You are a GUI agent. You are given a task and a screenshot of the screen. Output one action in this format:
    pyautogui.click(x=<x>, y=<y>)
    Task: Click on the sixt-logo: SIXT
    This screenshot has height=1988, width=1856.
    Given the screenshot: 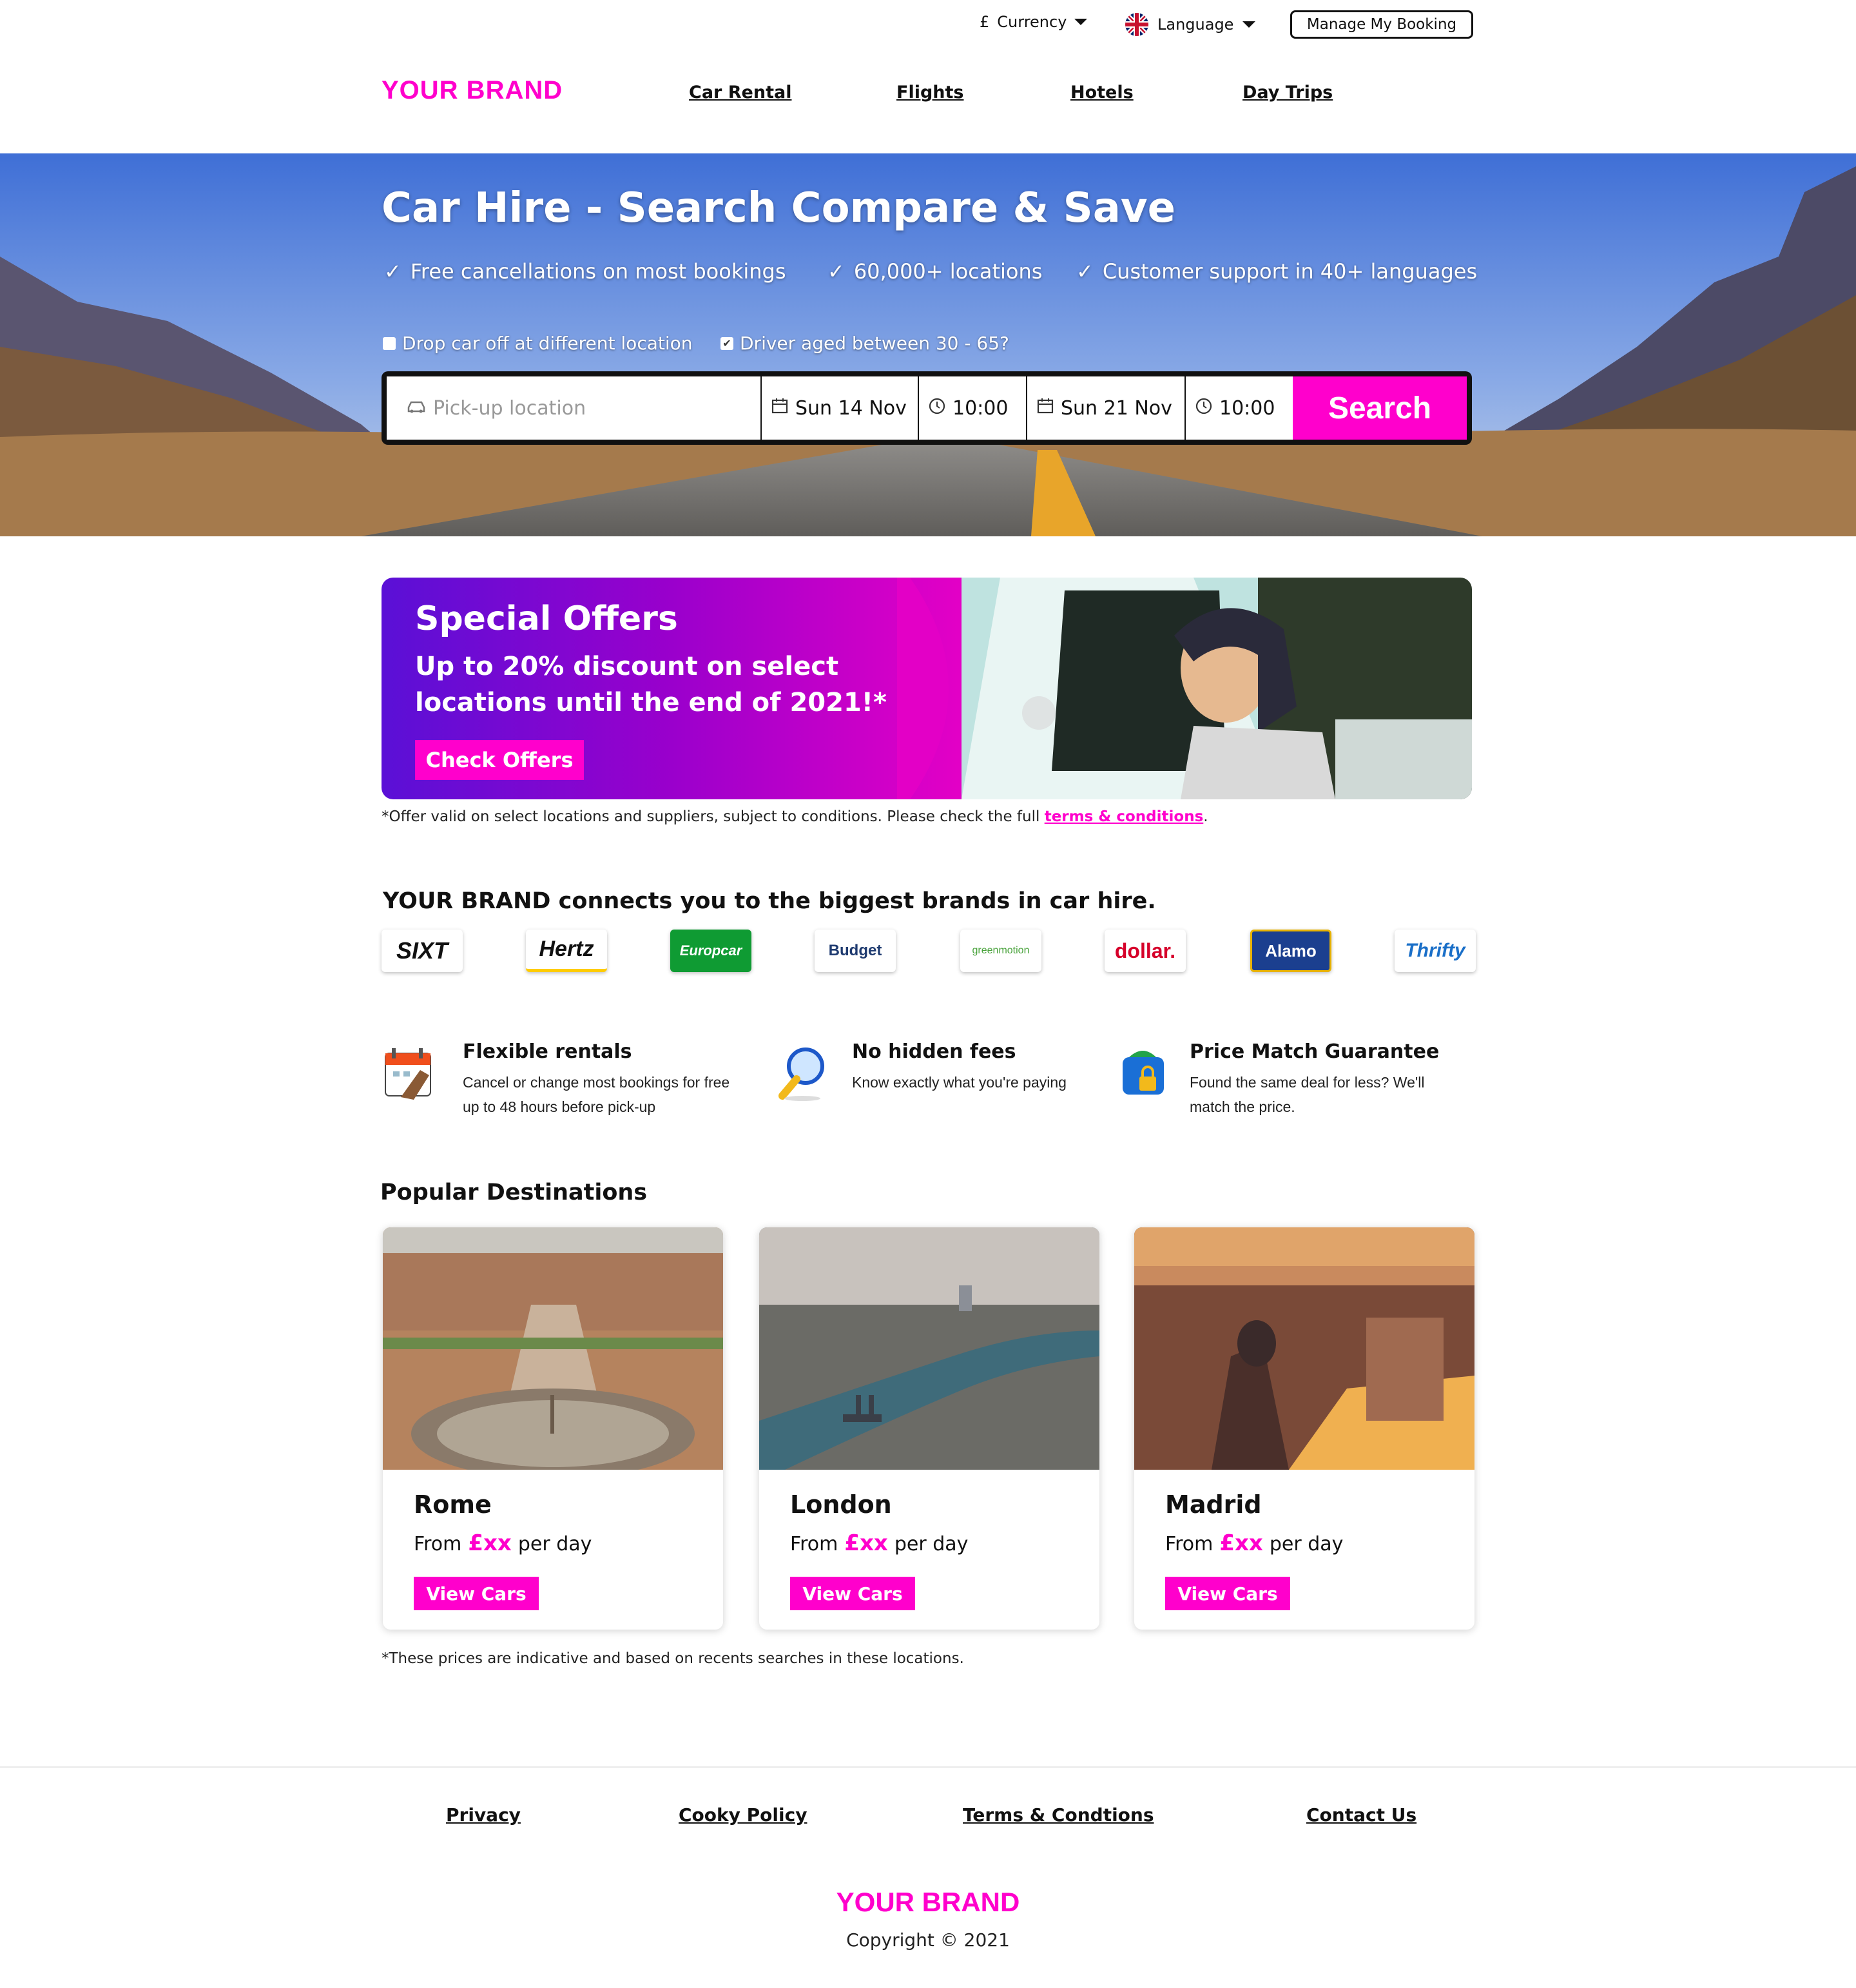 What is the action you would take?
    pyautogui.click(x=423, y=951)
    